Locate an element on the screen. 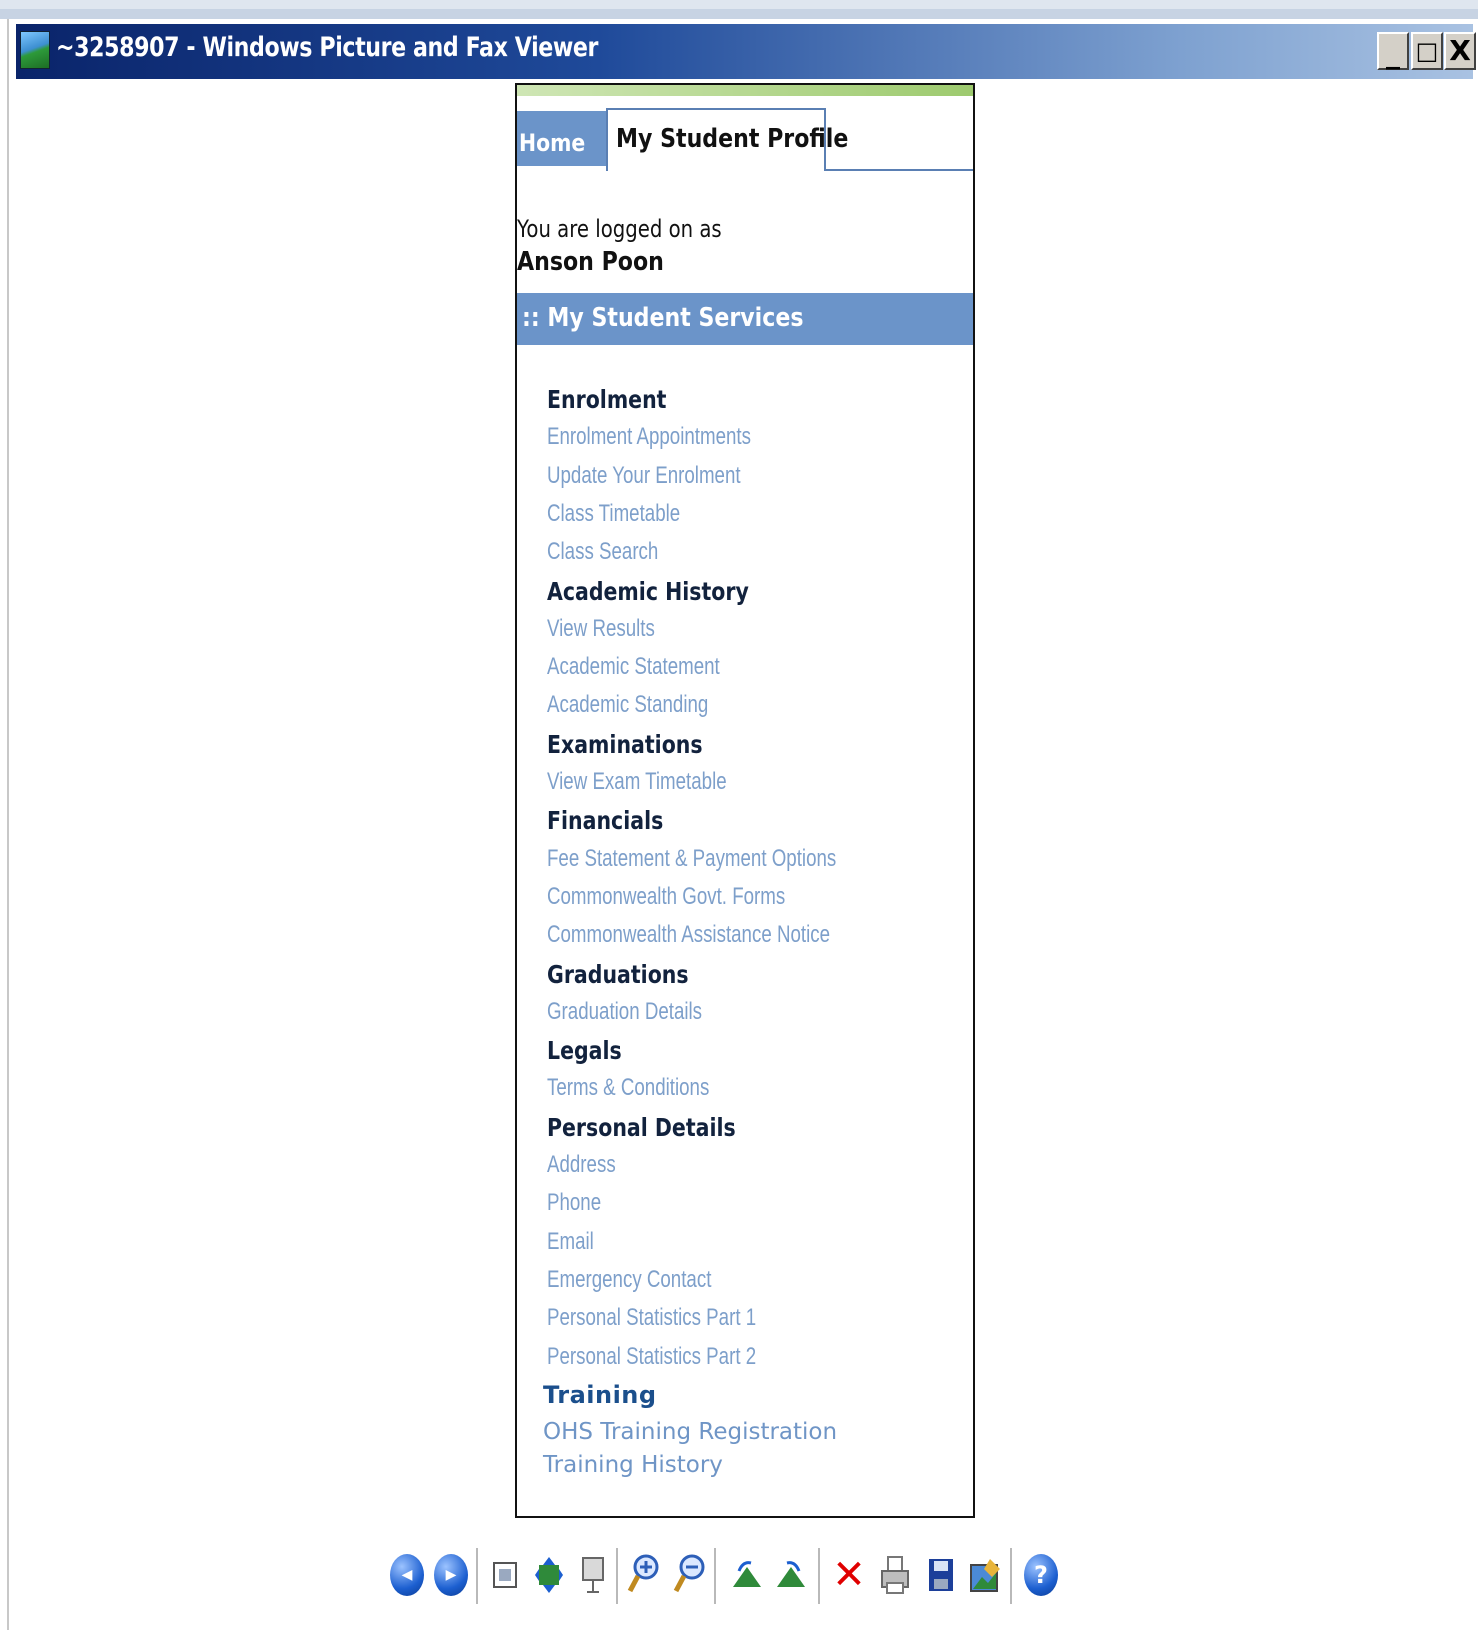 Image resolution: width=1478 pixels, height=1630 pixels. left-window-edge is located at coordinates (4, 824).